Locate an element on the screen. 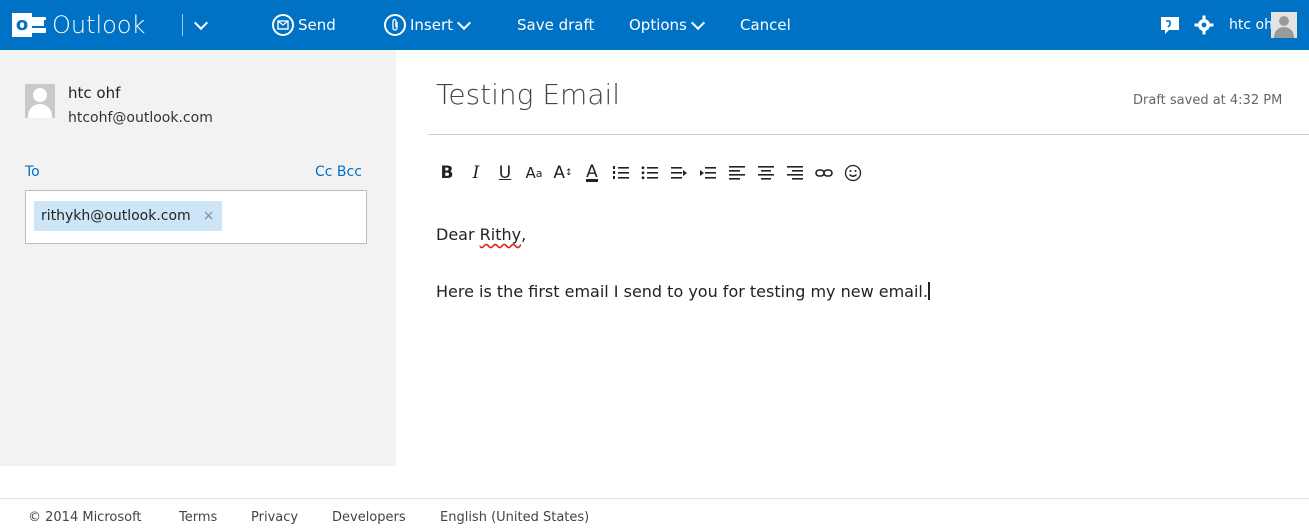 This screenshot has width=1309, height=528. cancel-button: Cancel is located at coordinates (765, 25).